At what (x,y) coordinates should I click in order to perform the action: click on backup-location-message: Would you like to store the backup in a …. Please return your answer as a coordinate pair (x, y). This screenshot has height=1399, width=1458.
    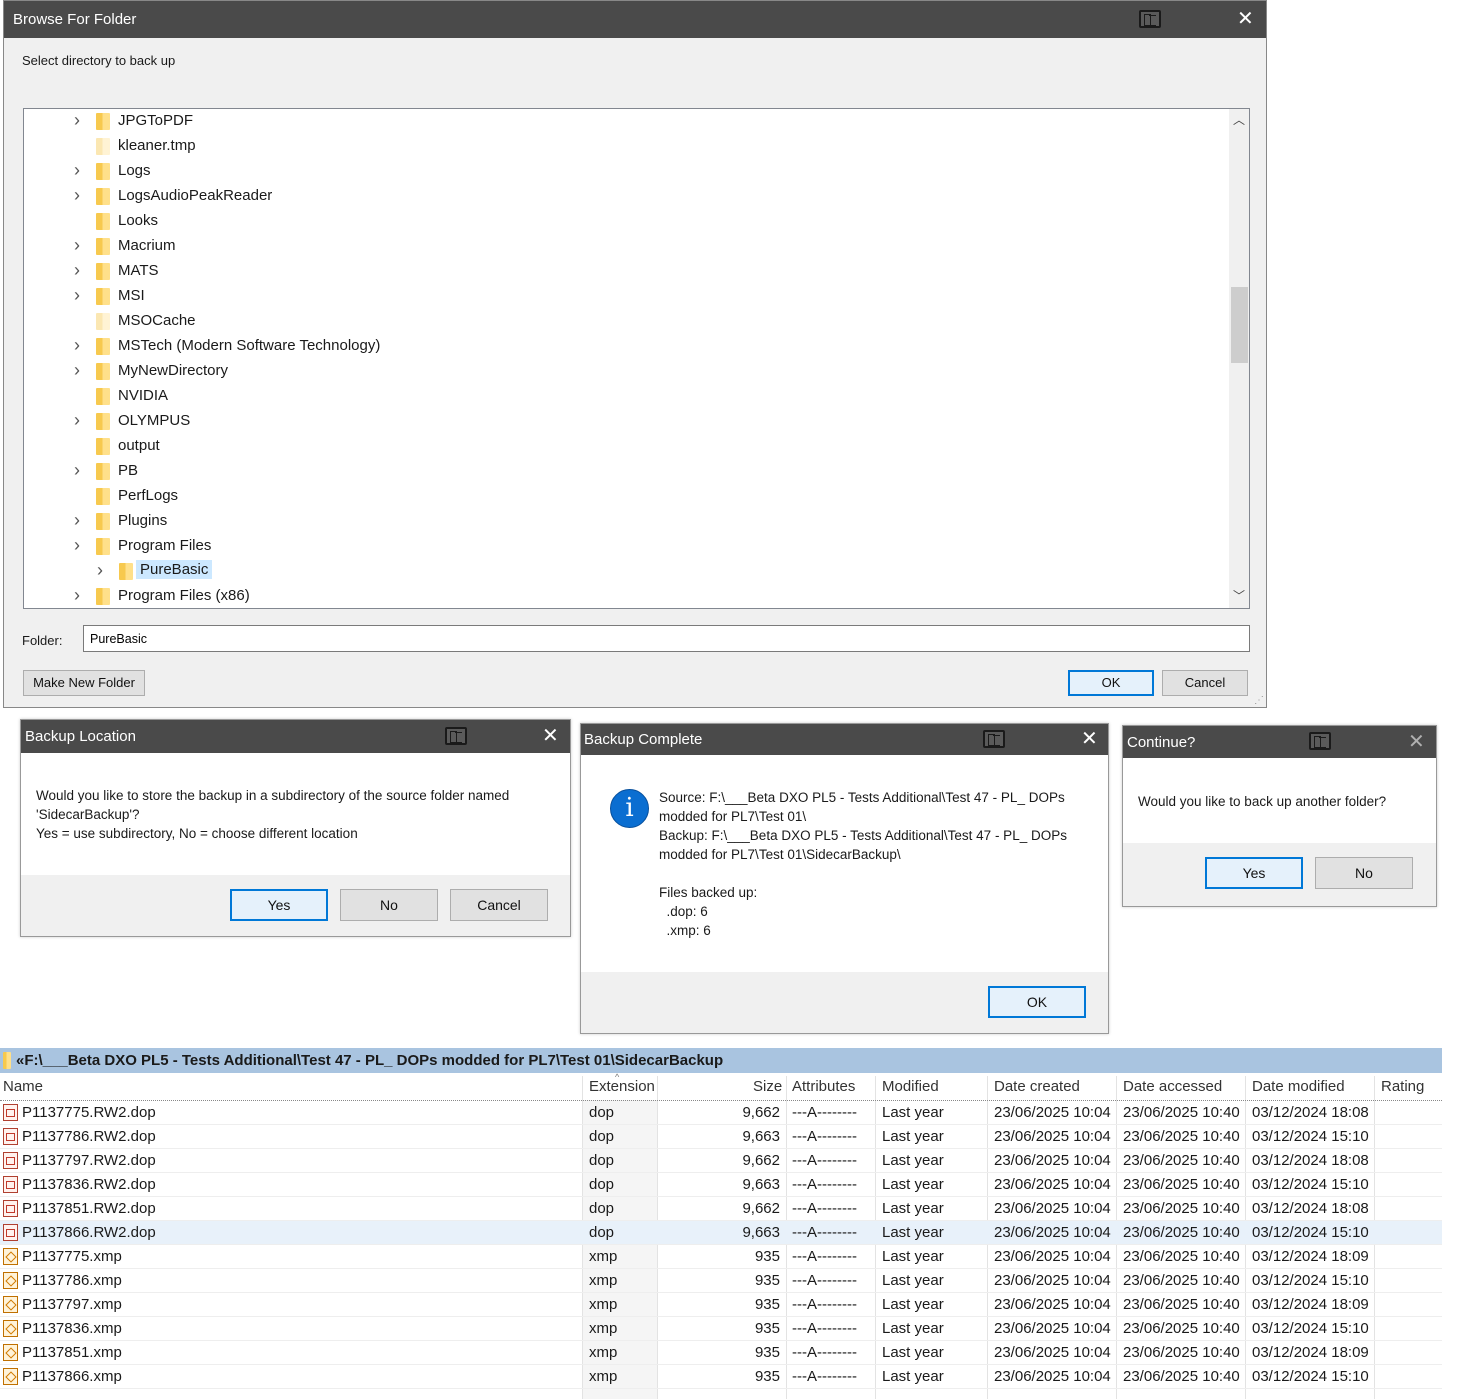
    Looking at the image, I should click on (273, 814).